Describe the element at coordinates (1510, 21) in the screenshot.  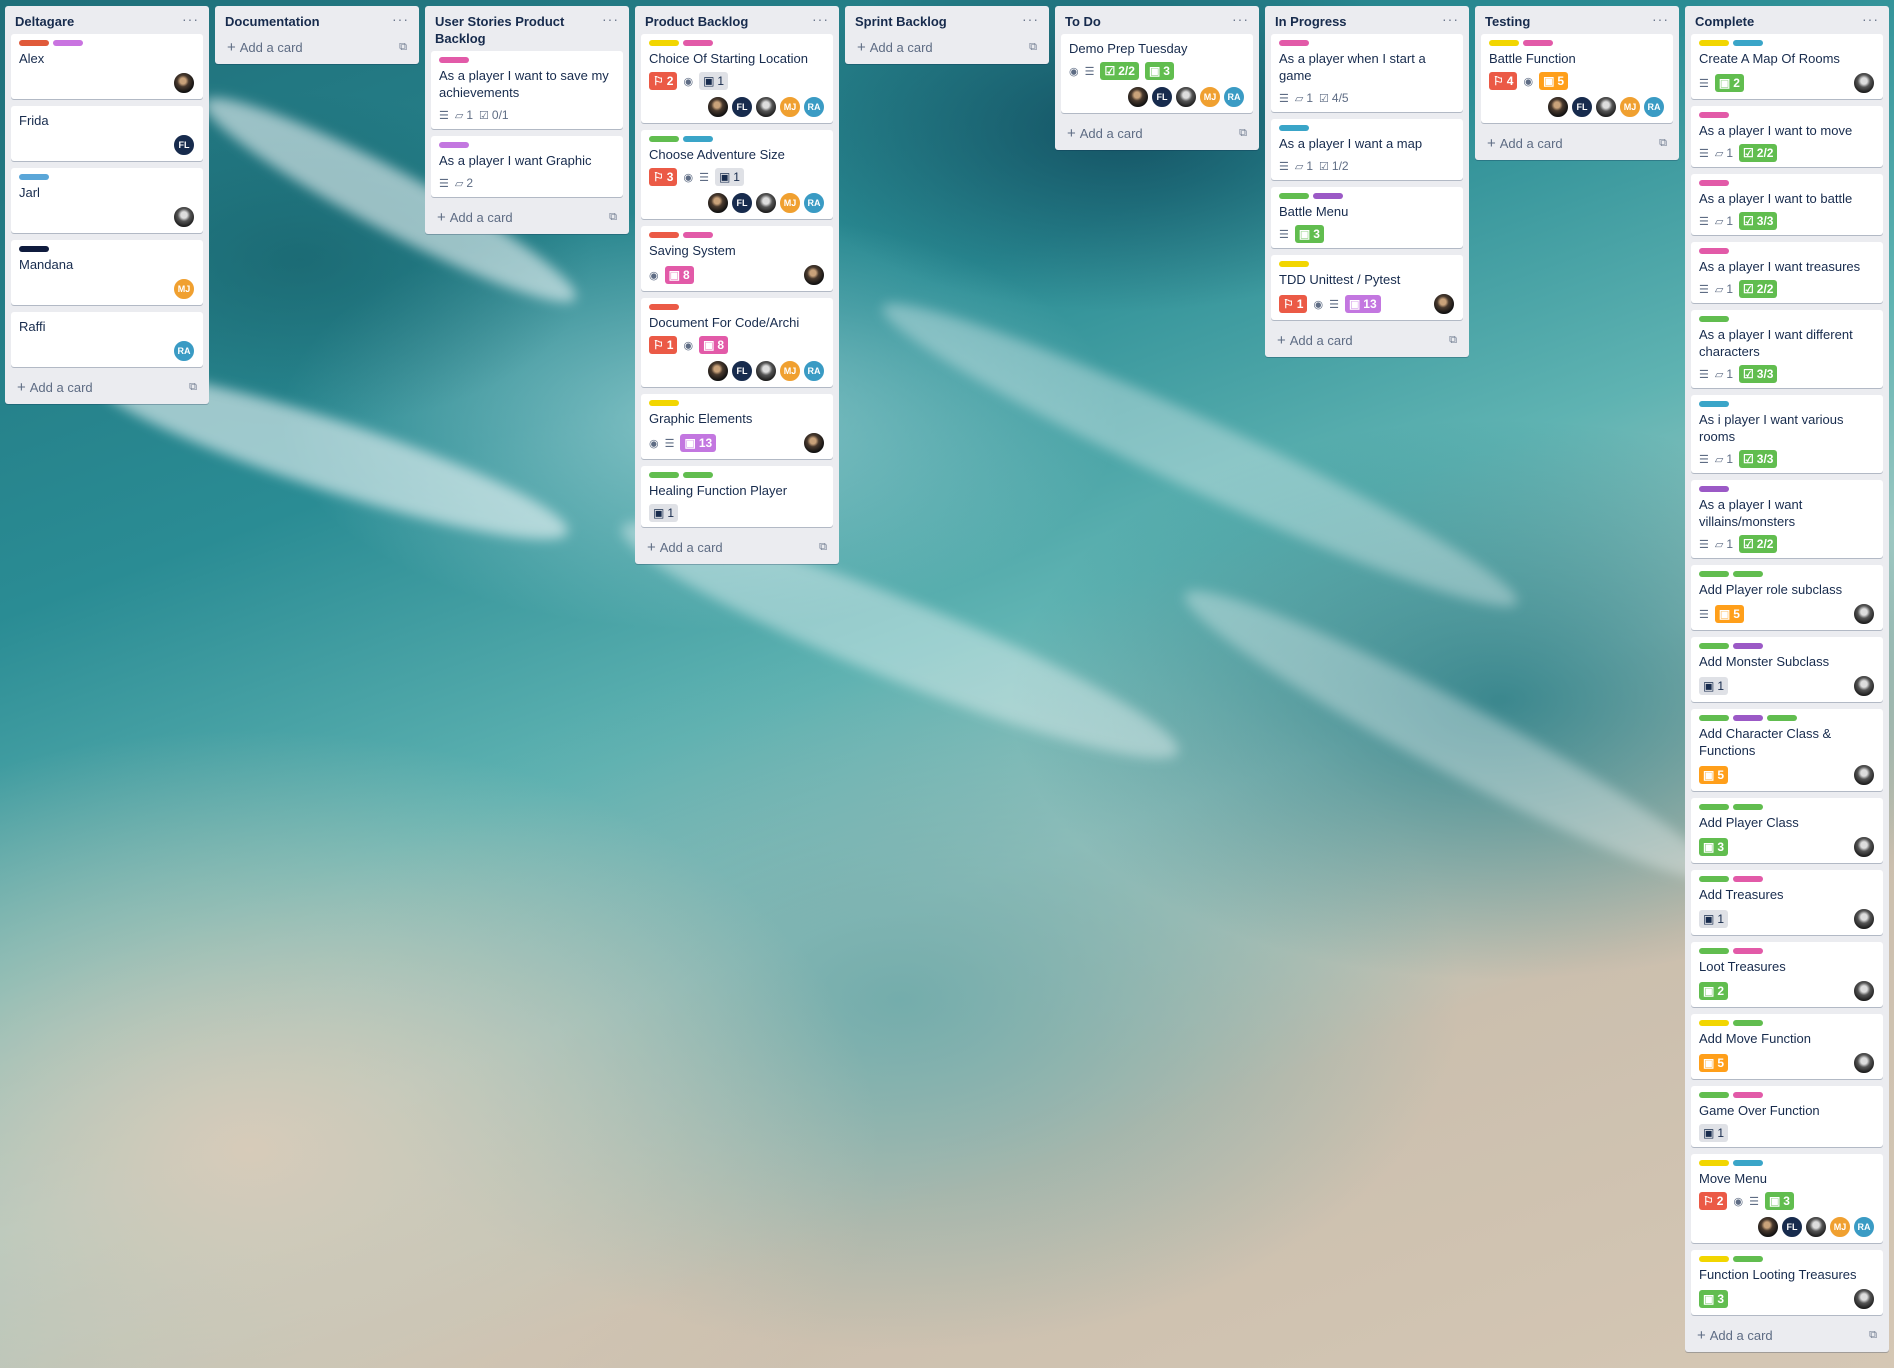
I see `list-title: Testing` at that location.